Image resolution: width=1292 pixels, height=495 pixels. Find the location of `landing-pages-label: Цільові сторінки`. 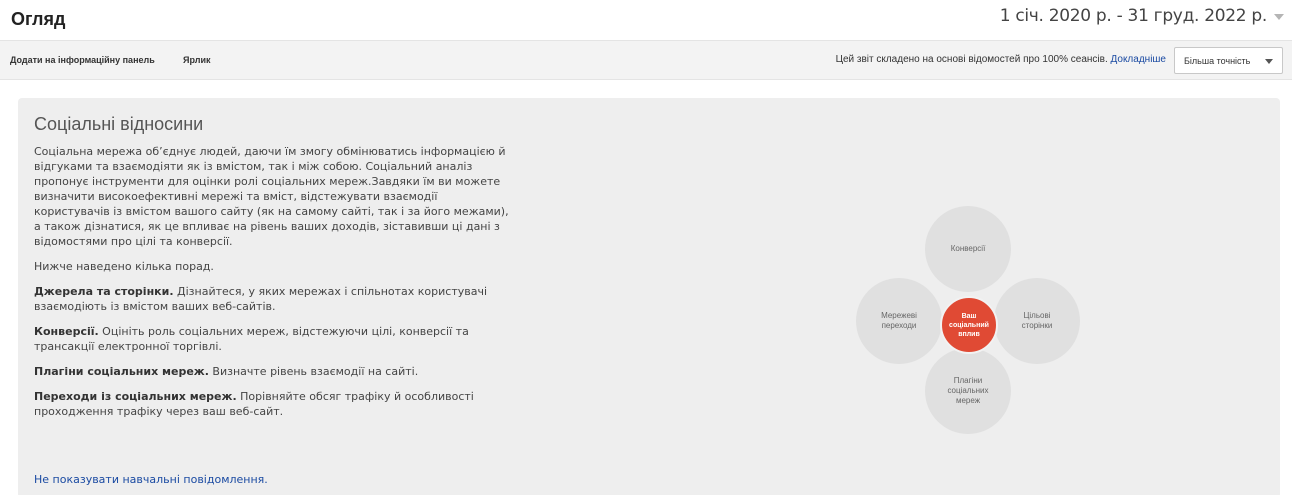

landing-pages-label: Цільові сторінки is located at coordinates (1037, 320).